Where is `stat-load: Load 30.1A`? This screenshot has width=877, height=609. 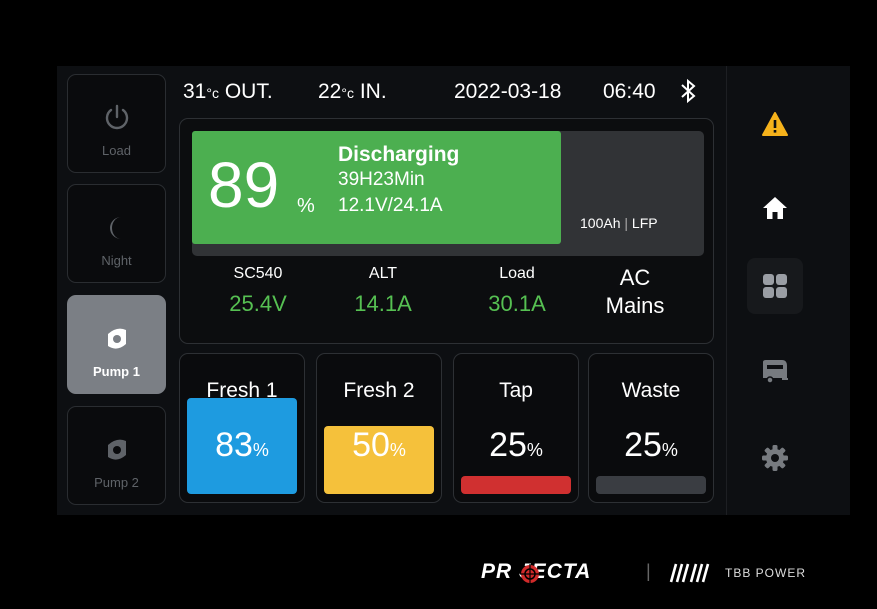
stat-load: Load 30.1A is located at coordinates (517, 290).